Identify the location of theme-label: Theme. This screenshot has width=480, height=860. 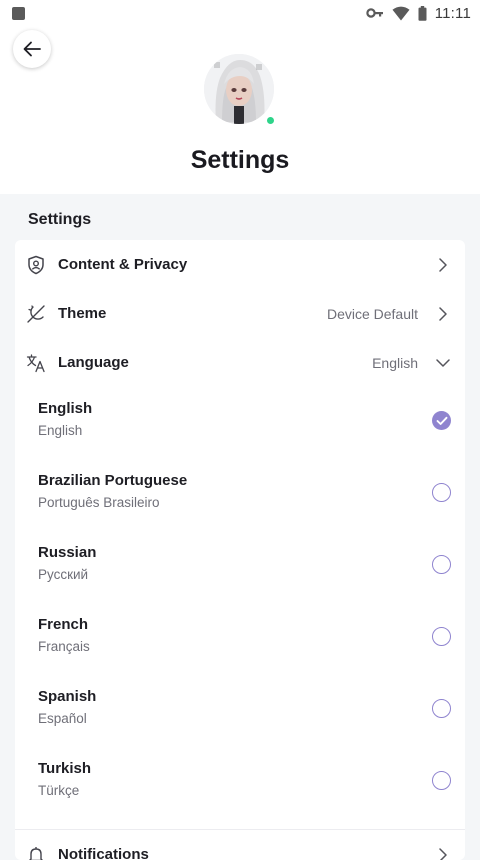
(82, 313).